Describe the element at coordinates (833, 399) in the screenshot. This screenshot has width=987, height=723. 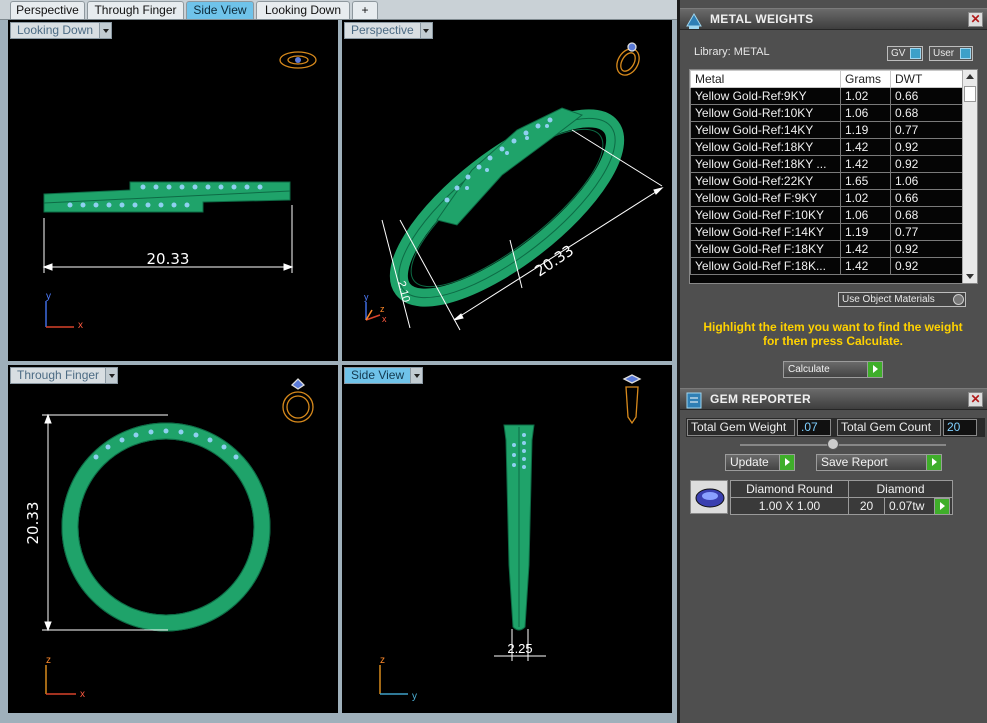
I see `gem-reporter-header: GEM REPORTER ✕` at that location.